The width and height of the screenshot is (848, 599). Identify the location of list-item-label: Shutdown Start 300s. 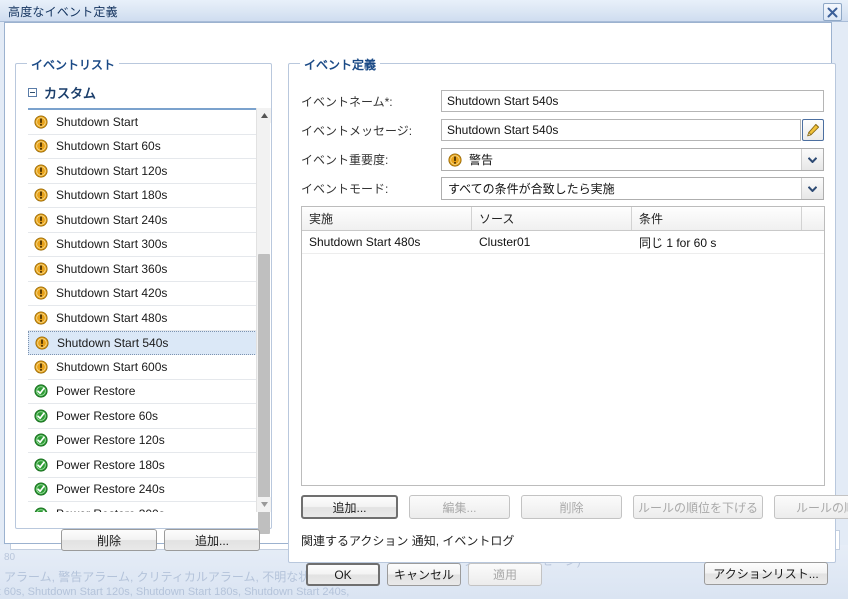
(112, 244).